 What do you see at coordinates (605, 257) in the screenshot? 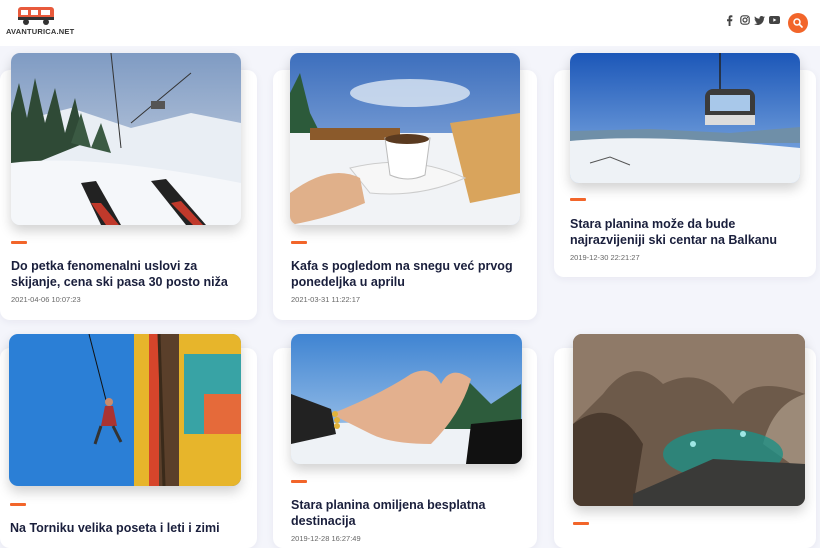
I see `article-date: 2019-12-30 22:21:27` at bounding box center [605, 257].